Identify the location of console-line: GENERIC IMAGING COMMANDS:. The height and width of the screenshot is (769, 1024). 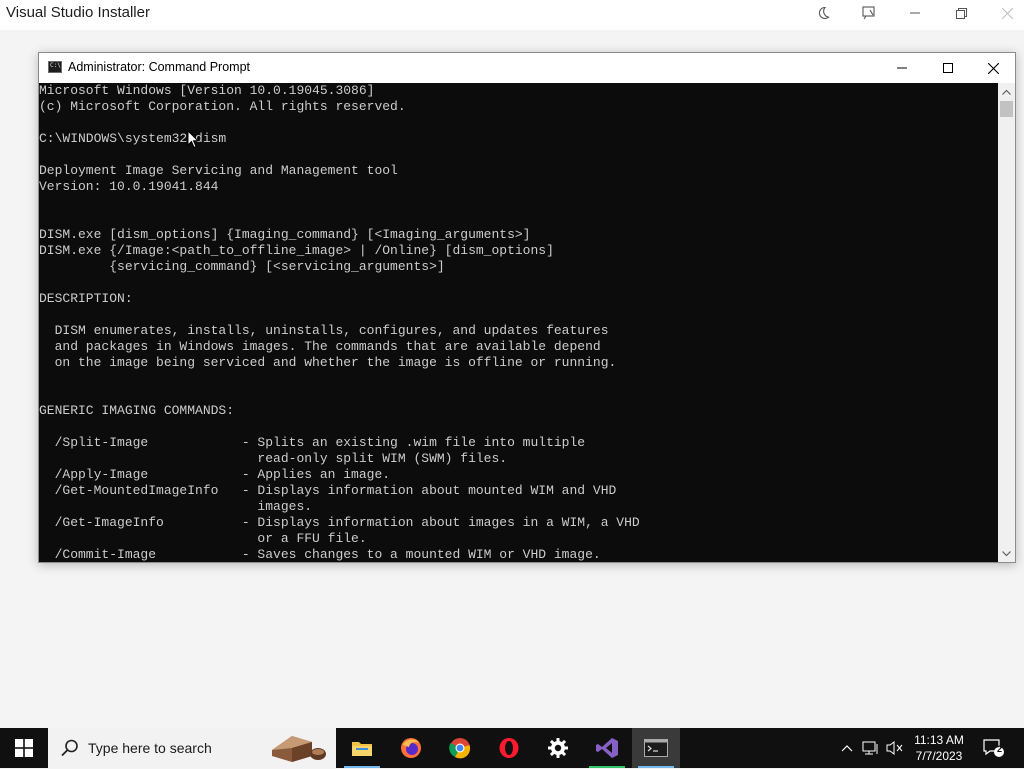
(137, 410).